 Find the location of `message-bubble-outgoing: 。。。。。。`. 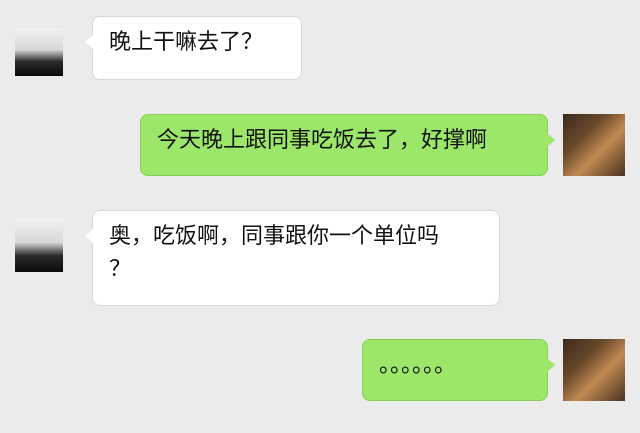

message-bubble-outgoing: 。。。。。。 is located at coordinates (458, 370).